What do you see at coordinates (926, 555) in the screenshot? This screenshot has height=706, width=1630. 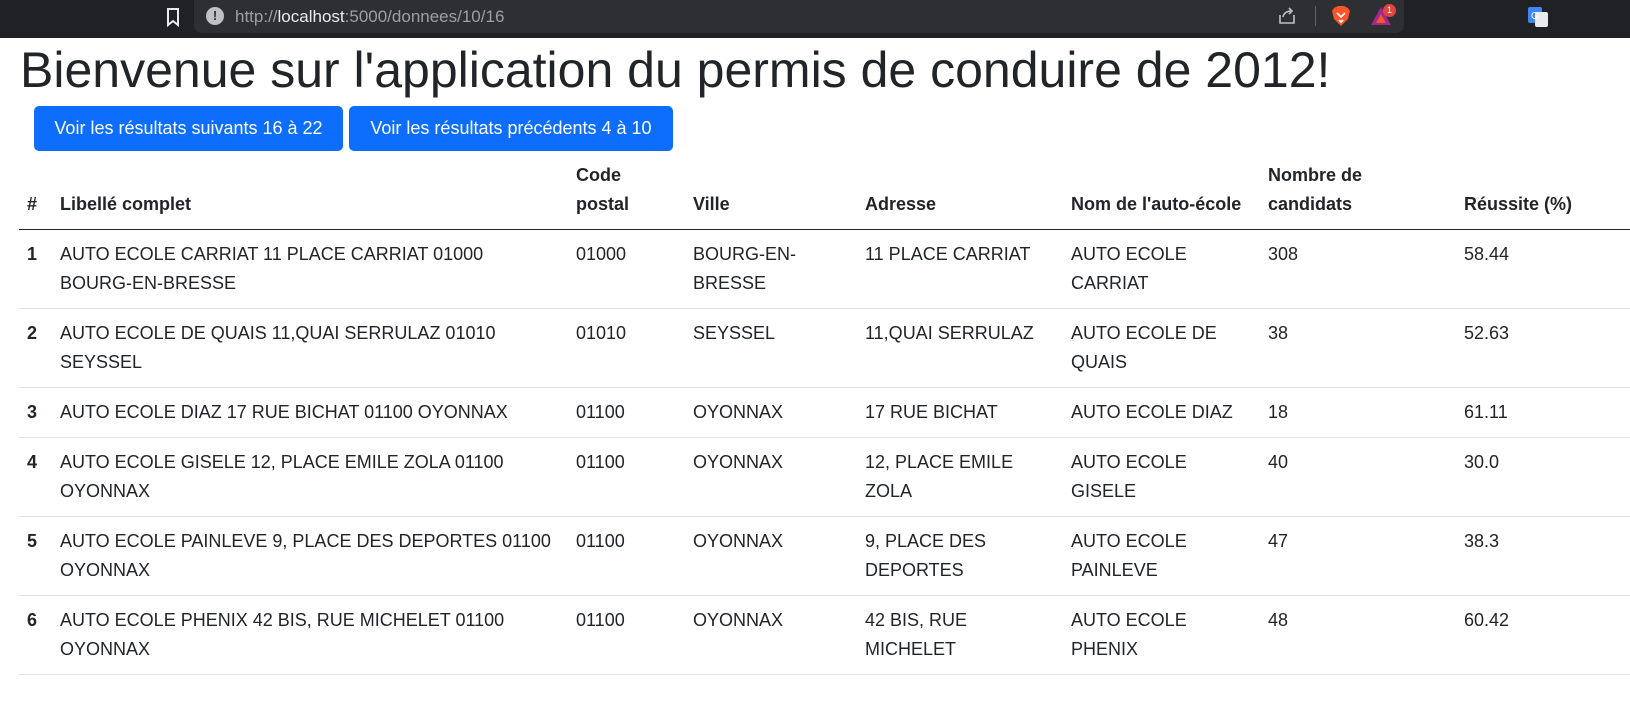 I see `cell-address: 9, PLACE DES DEPORTES` at bounding box center [926, 555].